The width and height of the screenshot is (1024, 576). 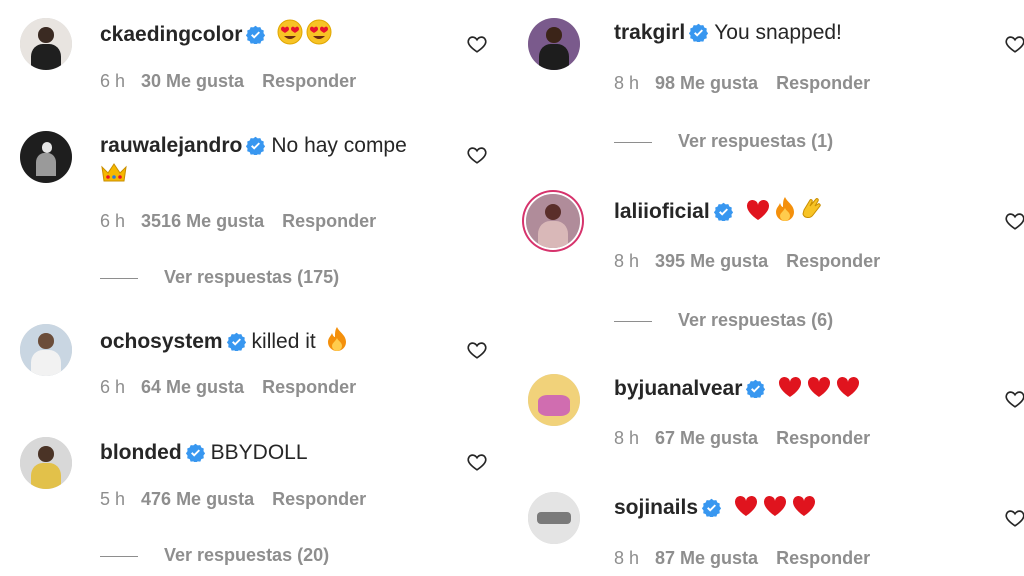 I want to click on likes-count: 395 Me gusta, so click(x=711, y=261).